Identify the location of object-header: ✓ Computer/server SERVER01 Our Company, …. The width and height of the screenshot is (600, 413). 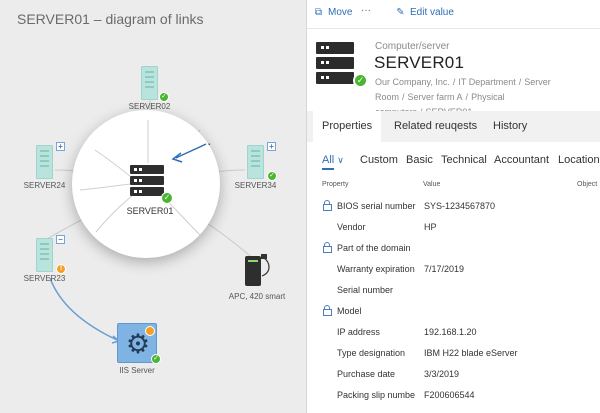
(453, 73).